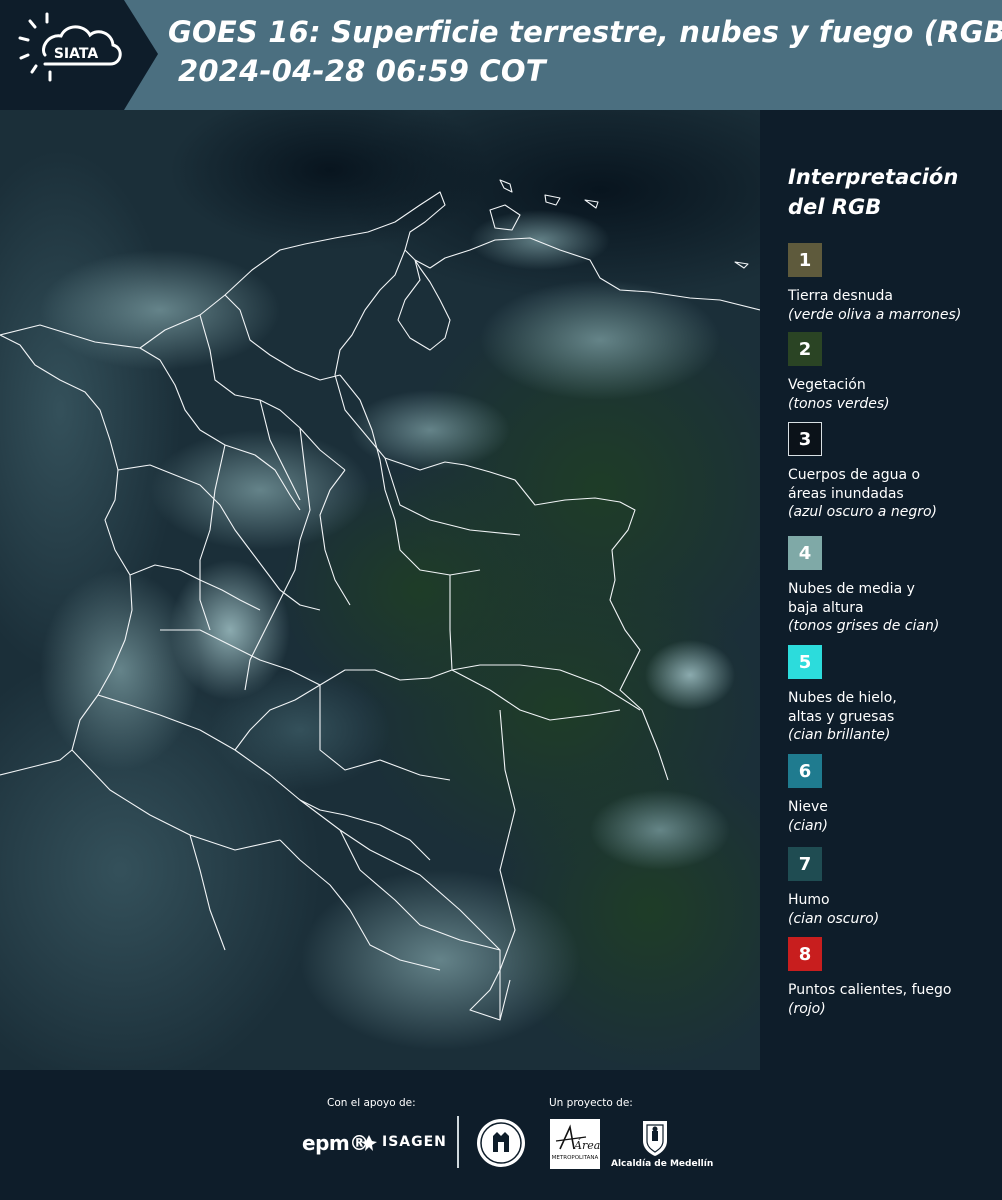 Image resolution: width=1002 pixels, height=1200 pixels. Describe the element at coordinates (501, 1143) in the screenshot. I see `university-seal-logo` at that location.